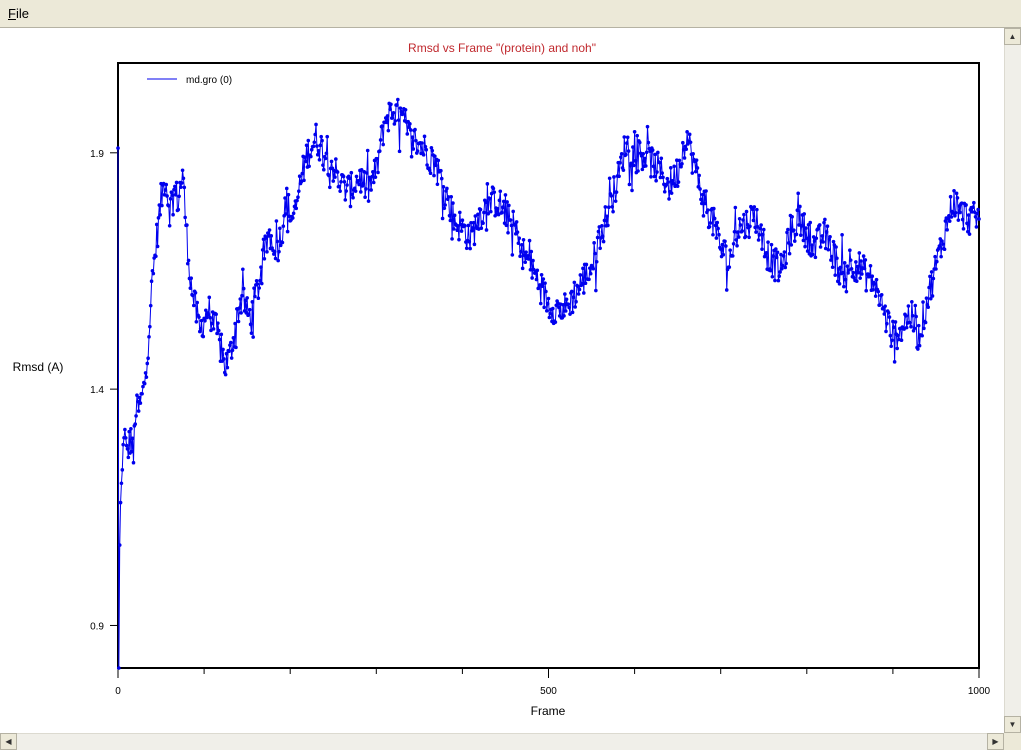  I want to click on y-axis-label: Rmsd (A), so click(38, 367).